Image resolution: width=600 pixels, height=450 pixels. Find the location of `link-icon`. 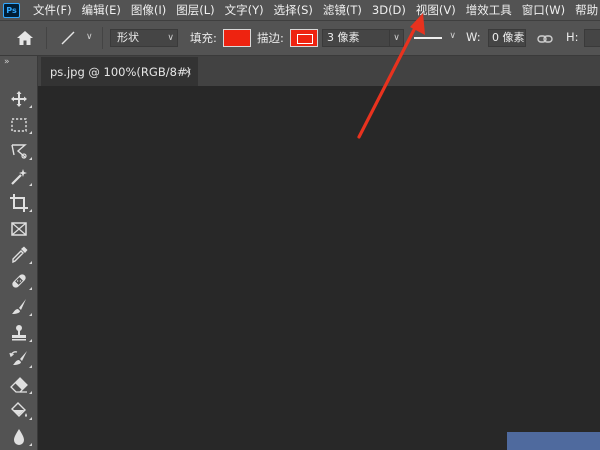

link-icon is located at coordinates (545, 38).